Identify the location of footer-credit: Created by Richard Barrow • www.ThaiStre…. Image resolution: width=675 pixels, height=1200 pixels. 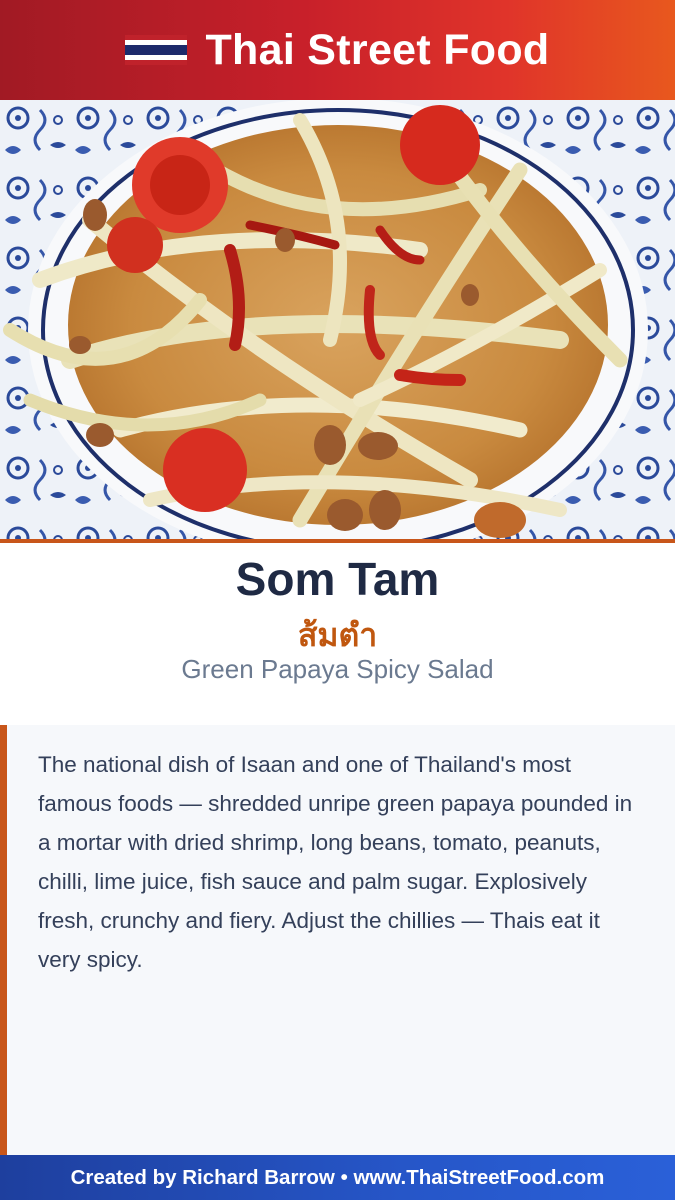
(337, 1177).